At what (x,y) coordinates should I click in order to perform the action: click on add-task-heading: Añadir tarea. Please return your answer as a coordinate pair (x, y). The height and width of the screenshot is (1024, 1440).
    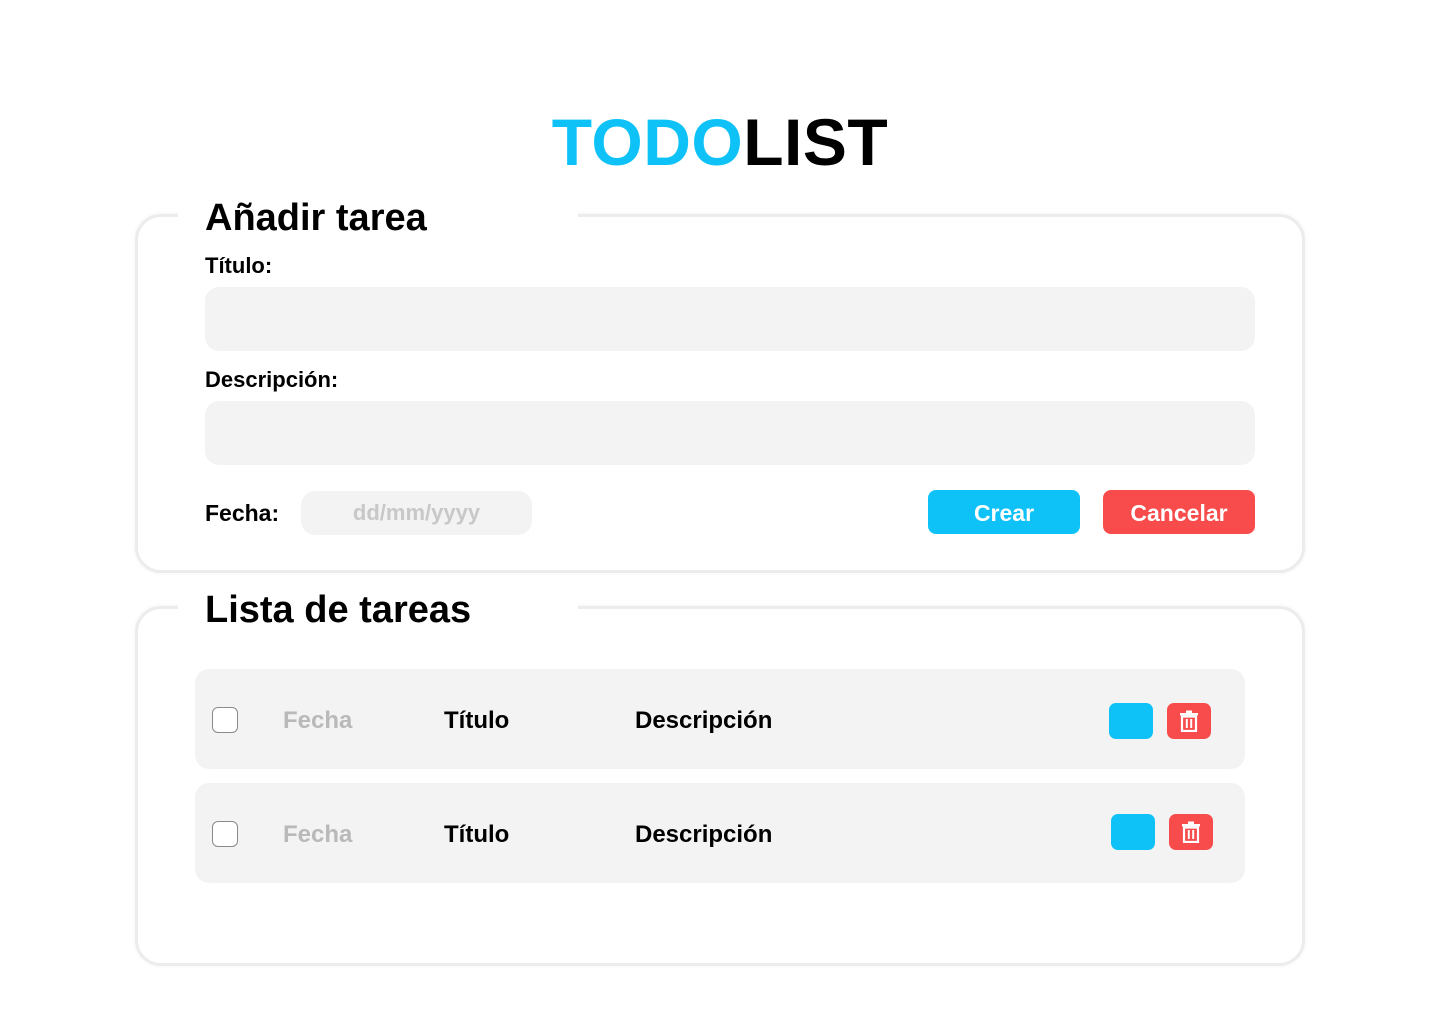
    Looking at the image, I should click on (378, 218).